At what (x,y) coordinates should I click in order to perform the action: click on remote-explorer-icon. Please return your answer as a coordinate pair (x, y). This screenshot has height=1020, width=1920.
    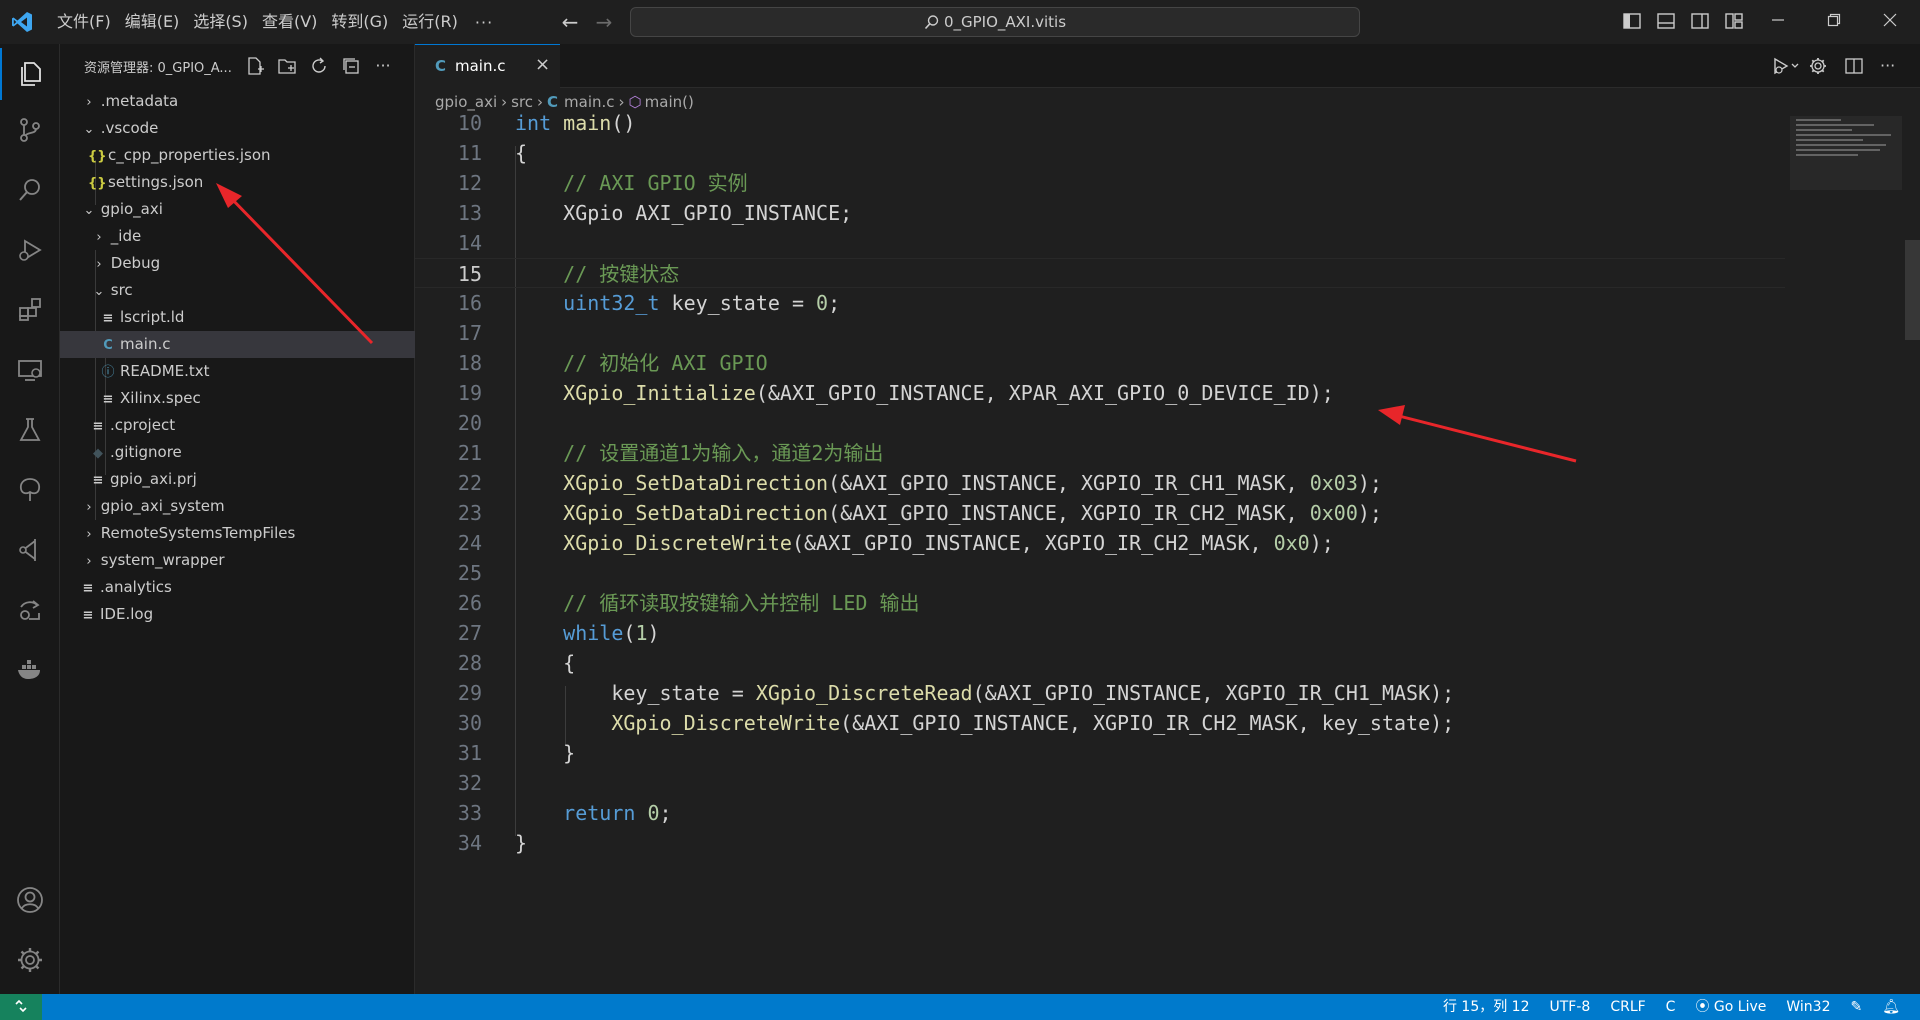
    Looking at the image, I should click on (30, 370).